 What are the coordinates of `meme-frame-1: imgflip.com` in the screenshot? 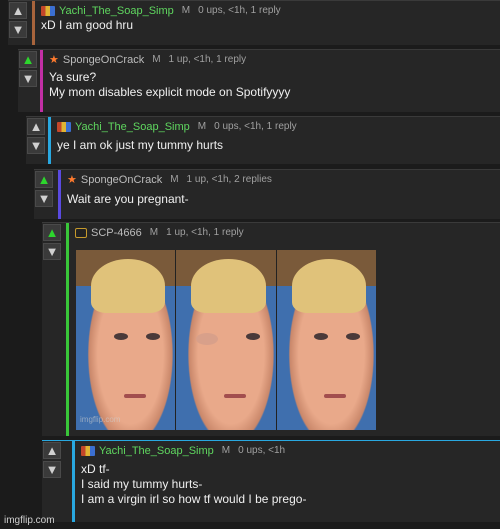 It's located at (126, 340).